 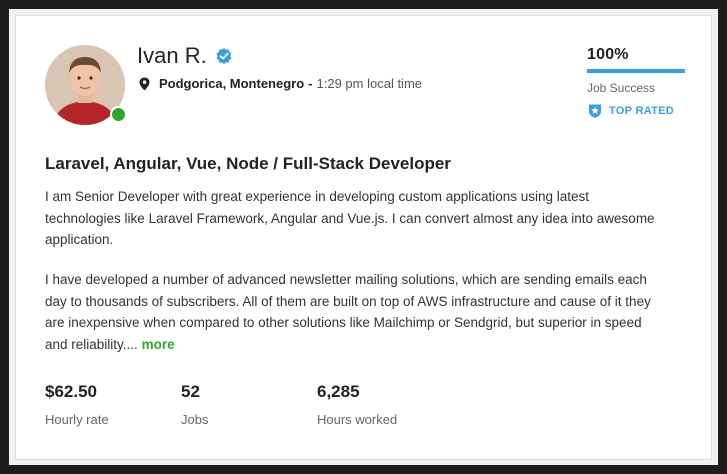 I want to click on verified-badge-icon, so click(x=224, y=56).